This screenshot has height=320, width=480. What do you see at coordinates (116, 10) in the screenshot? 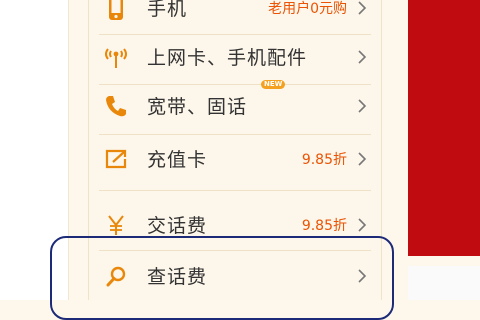
I see `phone-icon` at bounding box center [116, 10].